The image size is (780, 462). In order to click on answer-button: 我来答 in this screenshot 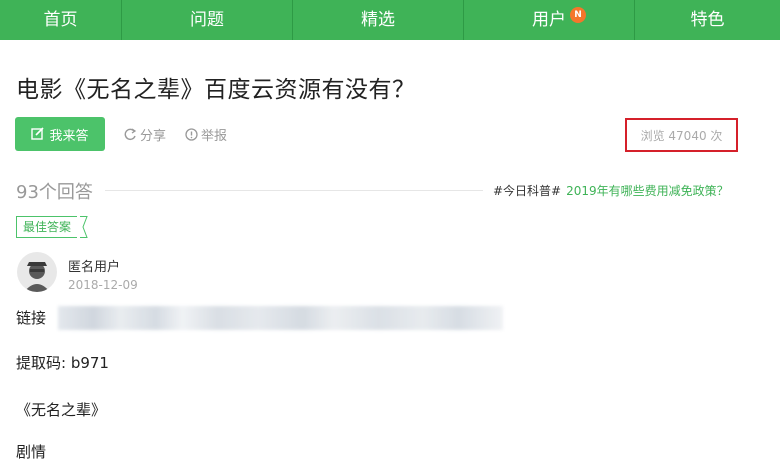, I will do `click(60, 134)`.